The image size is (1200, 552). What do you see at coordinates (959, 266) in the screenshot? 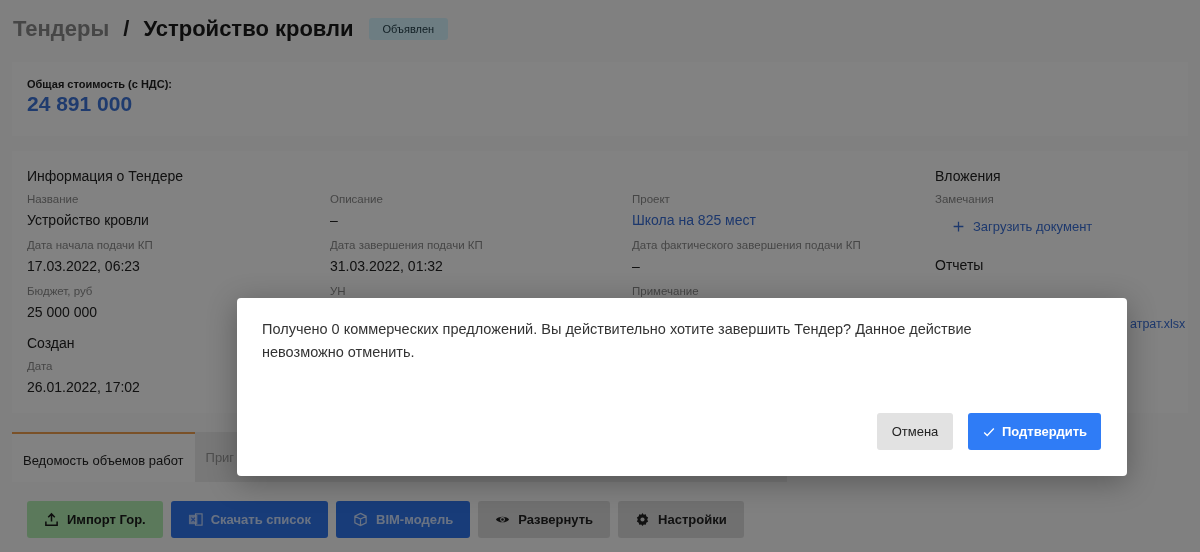
I see `section-heading: Отчеты` at bounding box center [959, 266].